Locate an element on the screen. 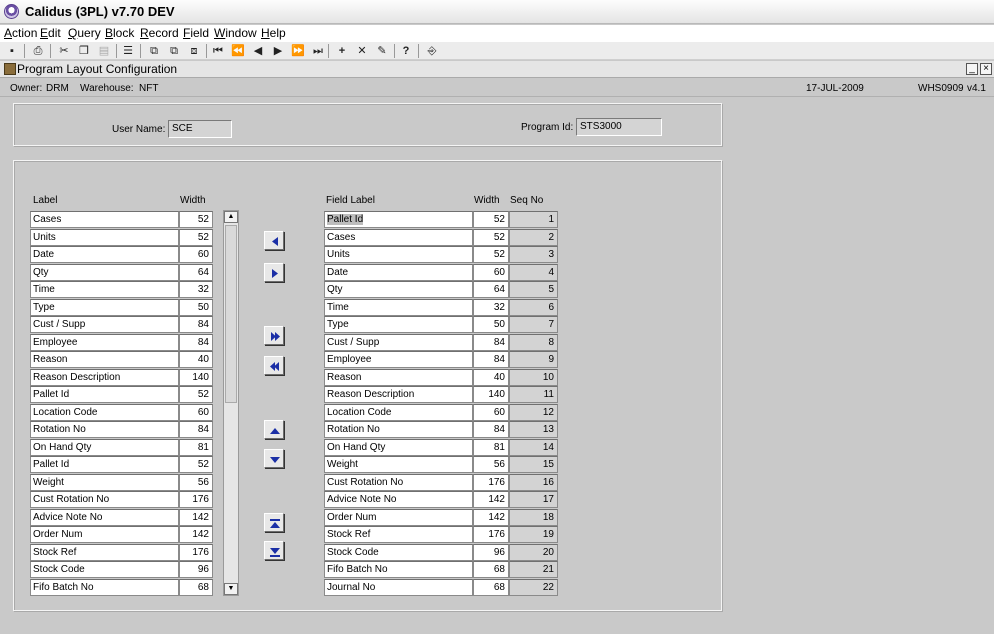 This screenshot has height=634, width=994. selected-width-cell: 64 is located at coordinates (491, 289).